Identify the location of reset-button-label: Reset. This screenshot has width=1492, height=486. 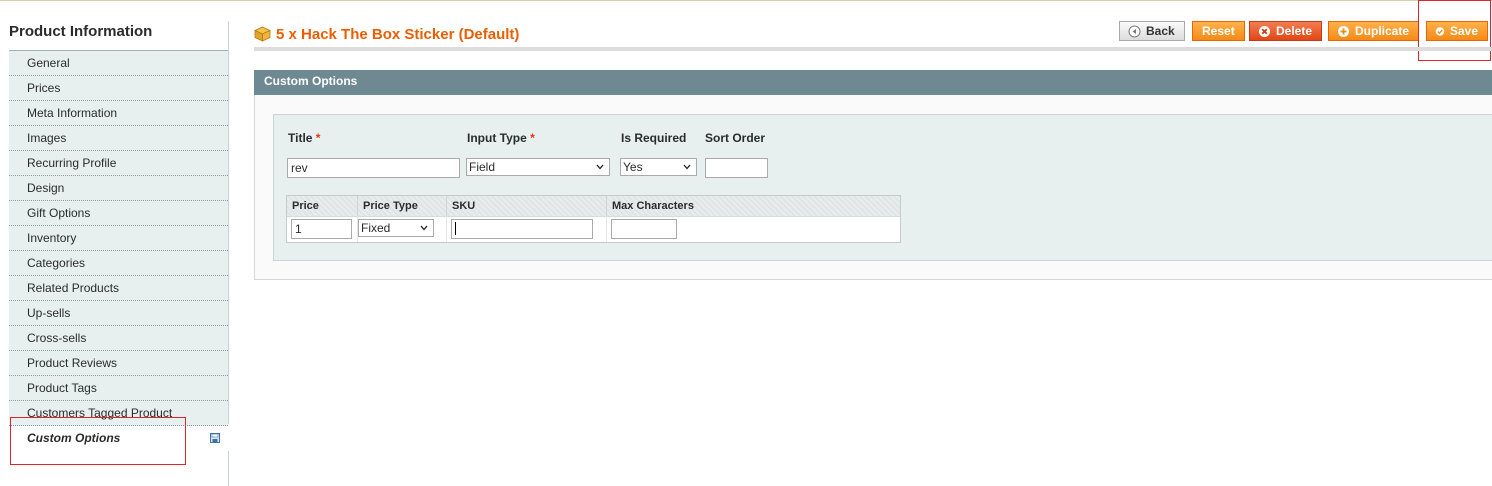
(1218, 31).